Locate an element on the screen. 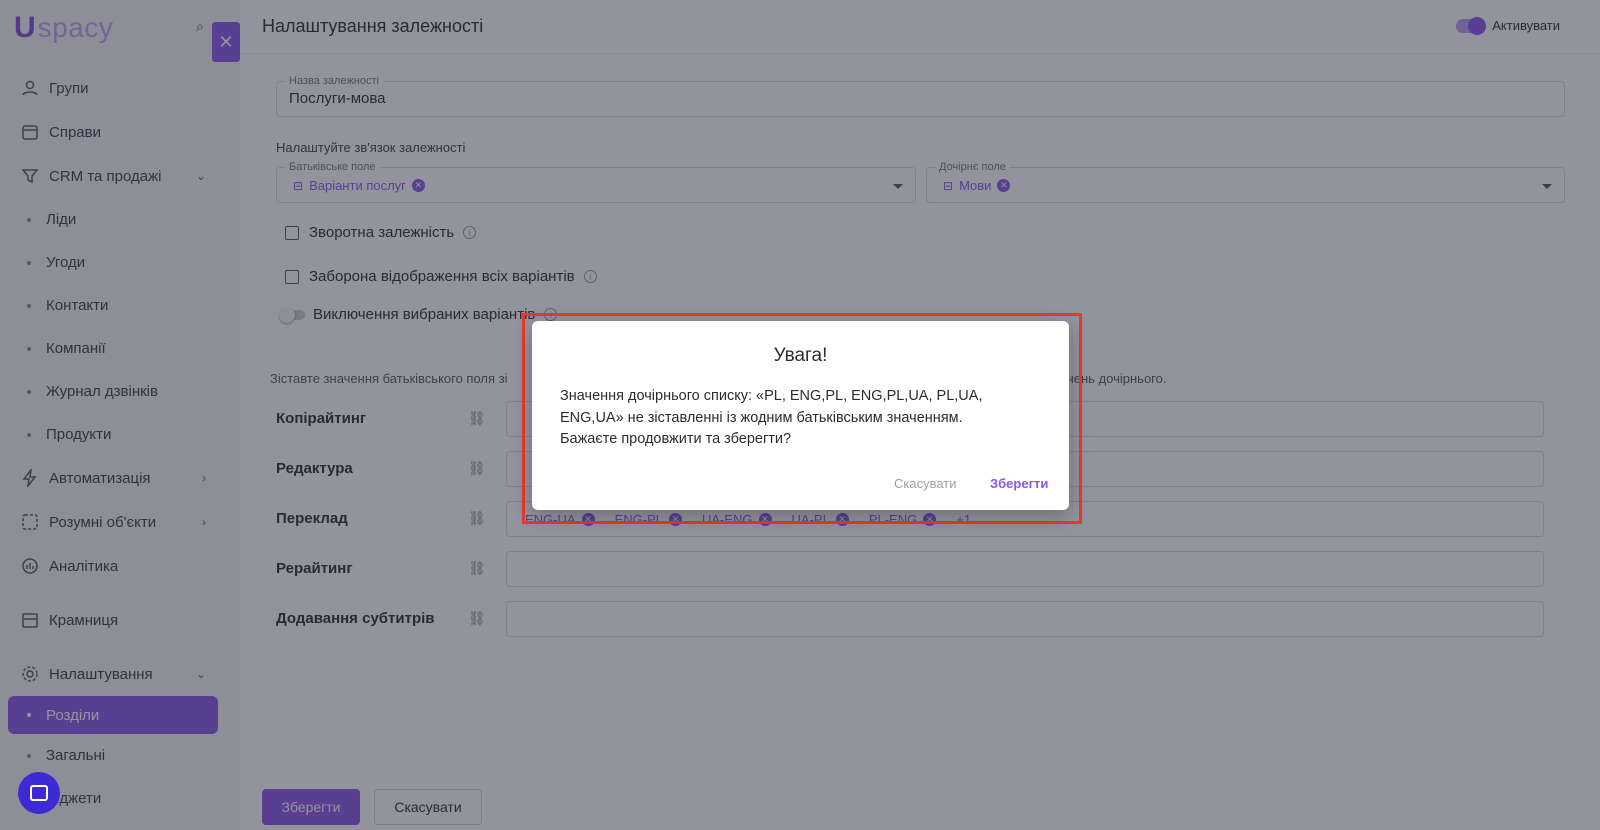 The image size is (1600, 830). chat-widget-button is located at coordinates (39, 793).